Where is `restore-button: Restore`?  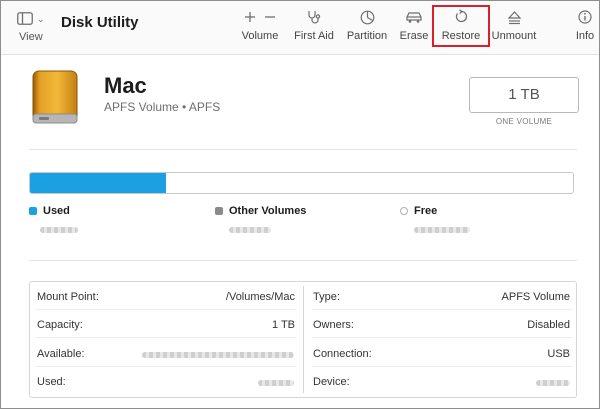
restore-button: Restore is located at coordinates (461, 26).